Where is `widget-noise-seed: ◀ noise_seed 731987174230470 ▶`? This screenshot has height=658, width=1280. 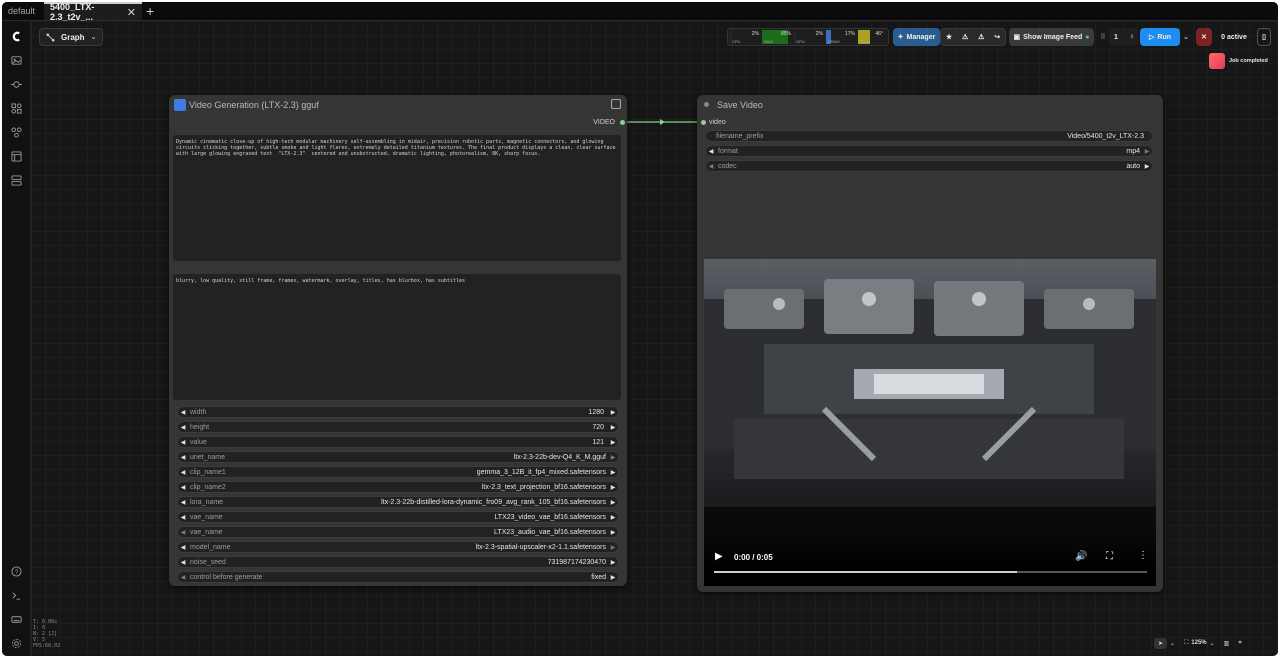
widget-noise-seed: ◀ noise_seed 731987174230470 ▶ is located at coordinates (398, 562).